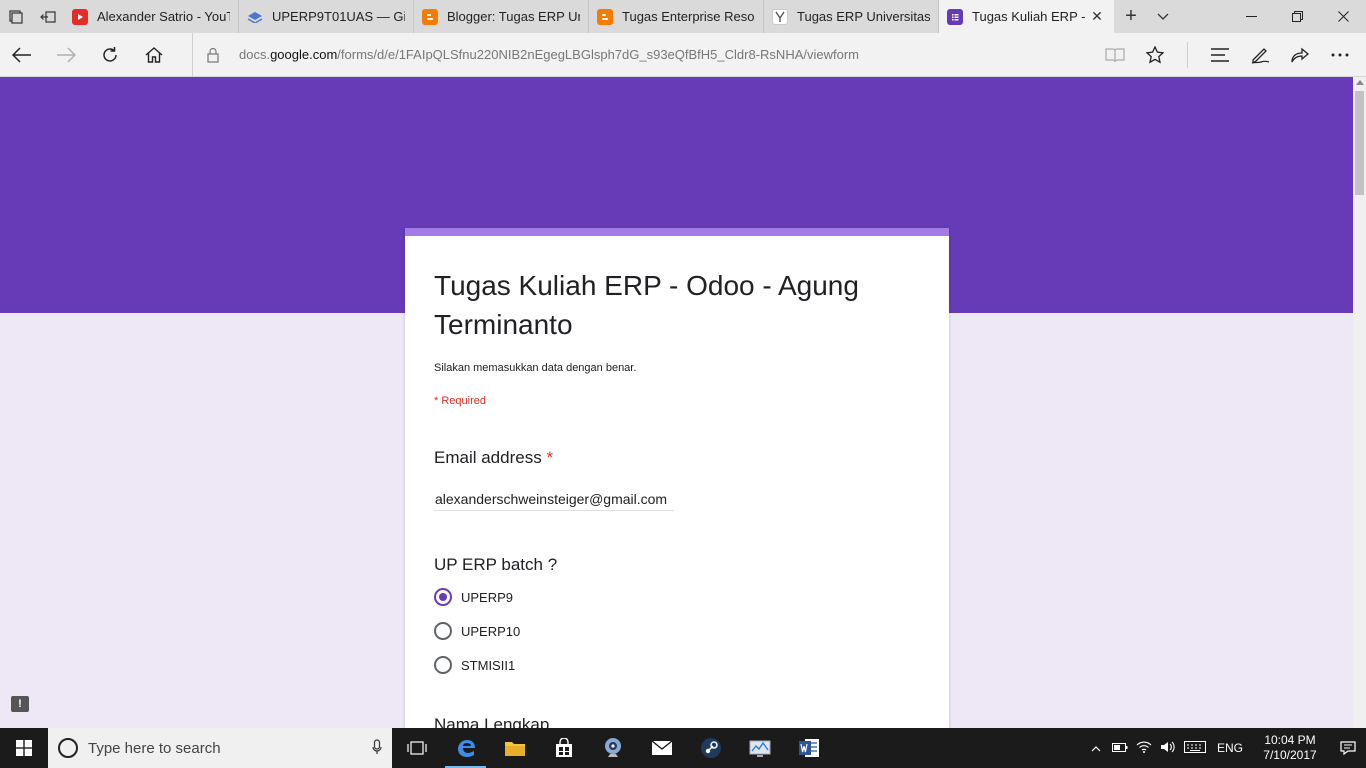 Image resolution: width=1366 pixels, height=768 pixels. What do you see at coordinates (1155, 55) in the screenshot?
I see `favorite-star-icon` at bounding box center [1155, 55].